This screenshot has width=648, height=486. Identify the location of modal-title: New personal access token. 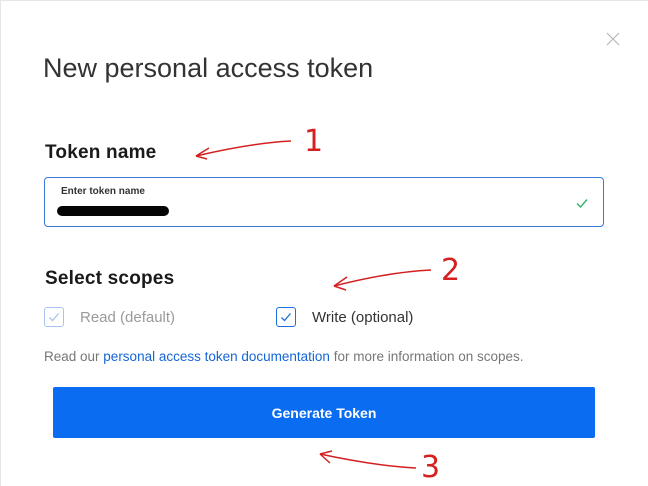
(208, 68).